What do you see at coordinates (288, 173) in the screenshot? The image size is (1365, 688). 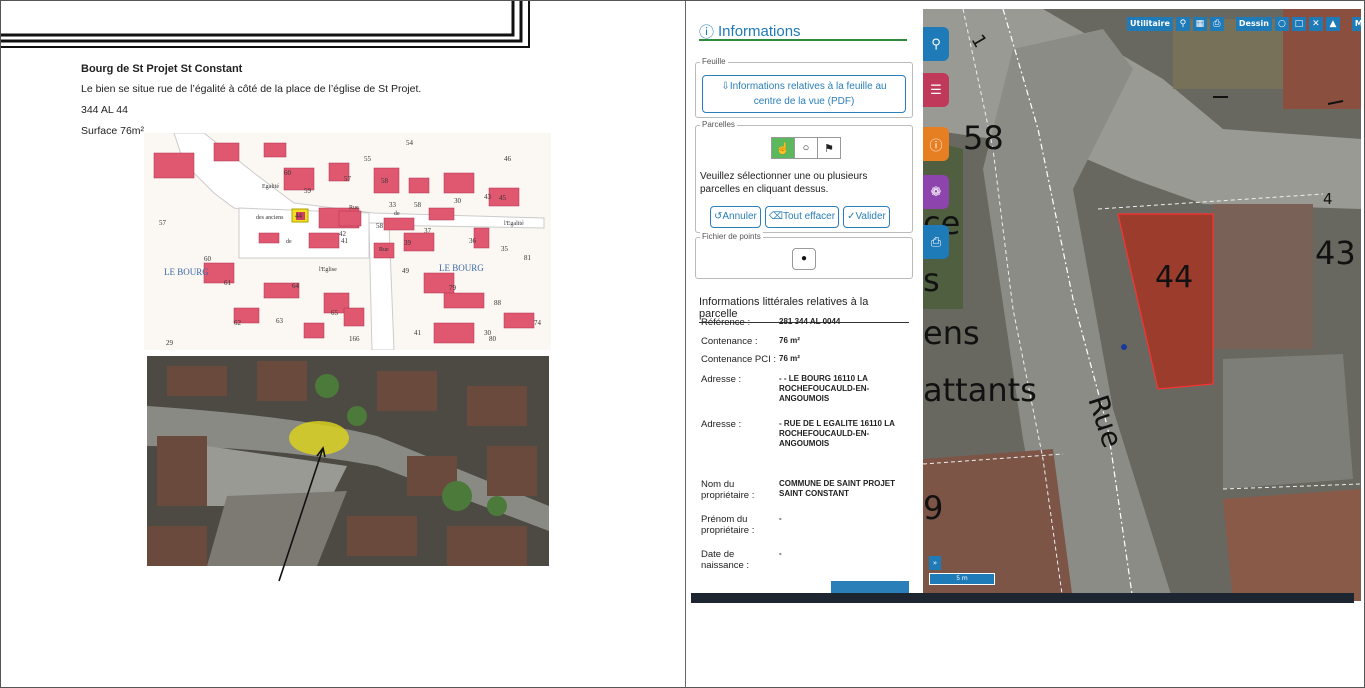 I see `parcel-number: 60` at bounding box center [288, 173].